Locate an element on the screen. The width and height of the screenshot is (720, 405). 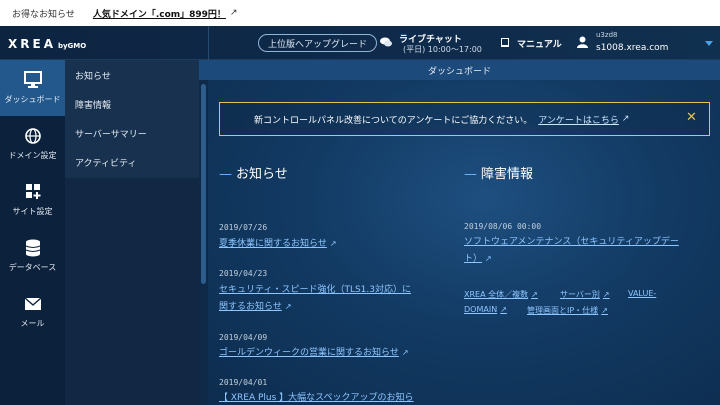
rail-item-site: サイト設定 is located at coordinates (32, 200).